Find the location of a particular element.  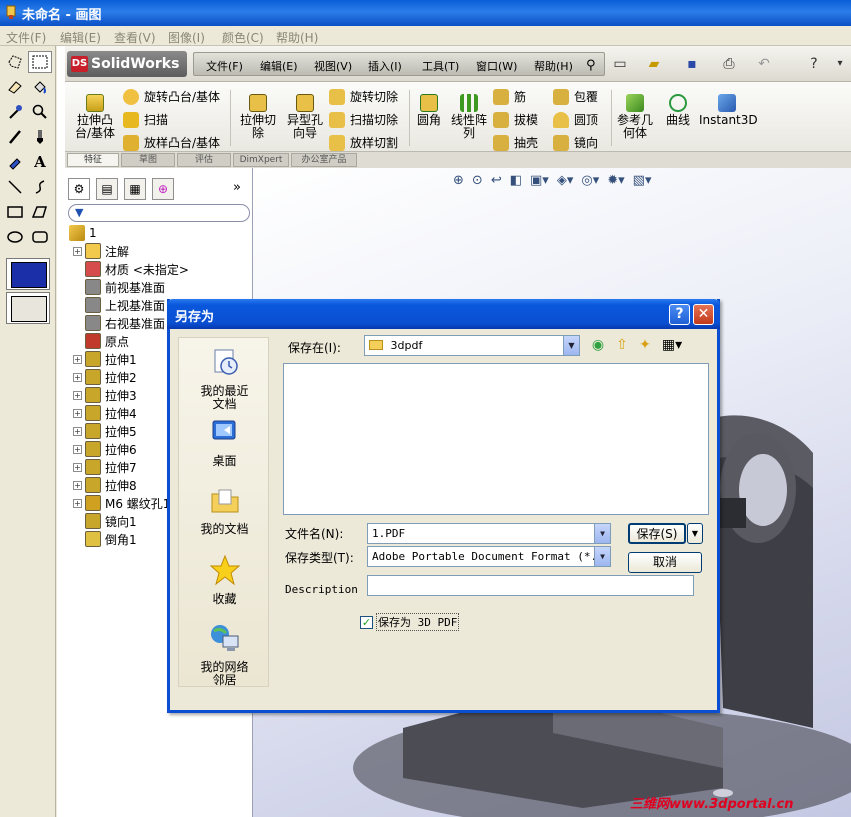

draft-button: 拔模 is located at coordinates (515, 119).